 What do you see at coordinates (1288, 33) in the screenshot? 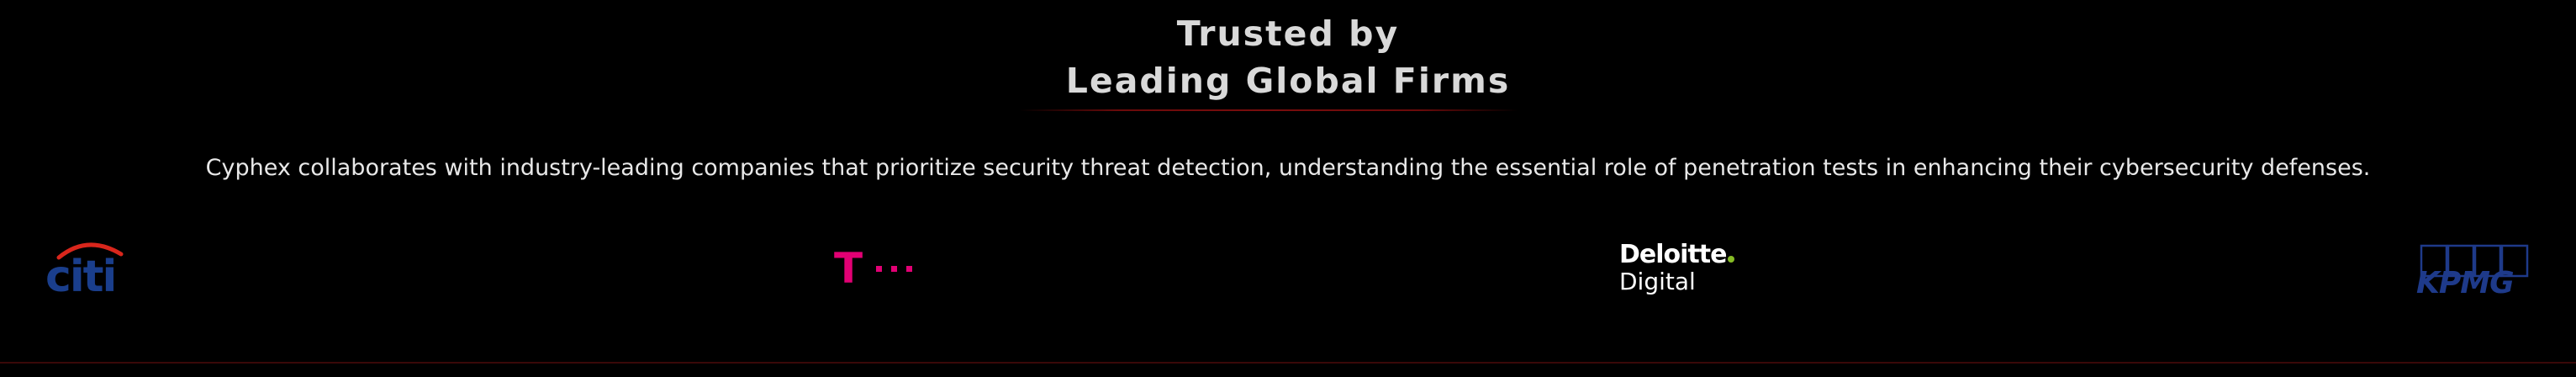
I see `section-title-line1: Trusted by` at bounding box center [1288, 33].